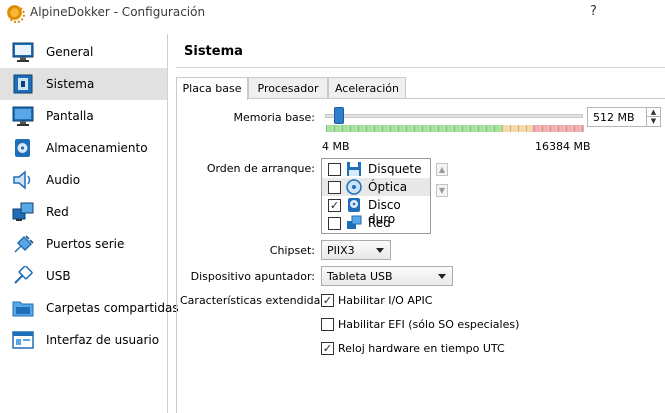 The image size is (665, 413). I want to click on sidebar-item-label: Audio, so click(63, 180).